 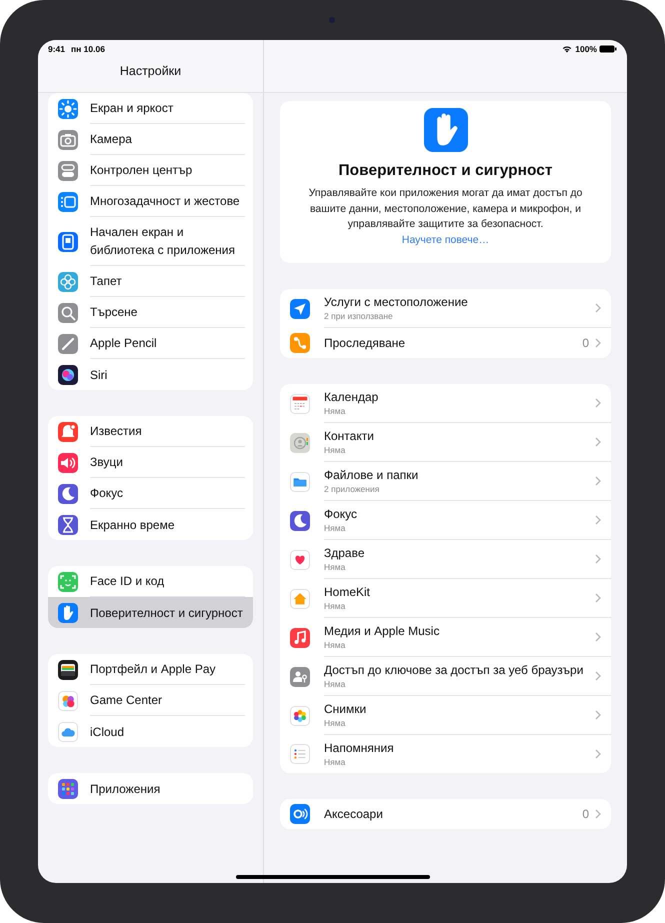 I want to click on settings-row: Проследяване 0, so click(x=445, y=343).